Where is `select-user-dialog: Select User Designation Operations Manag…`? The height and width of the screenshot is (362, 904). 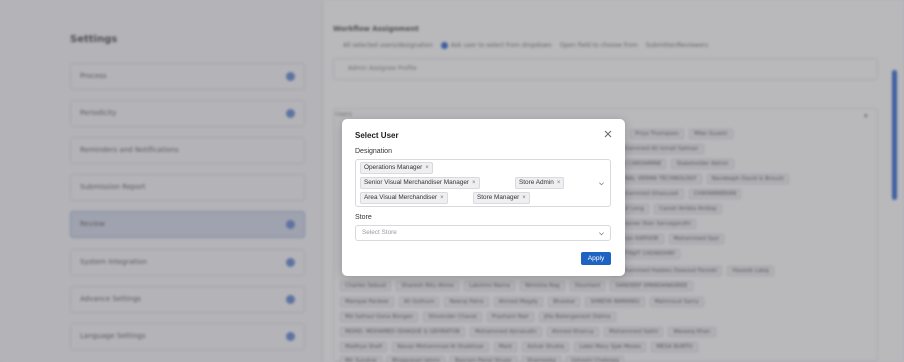
select-user-dialog: Select User Designation Operations Manag… is located at coordinates (483, 197).